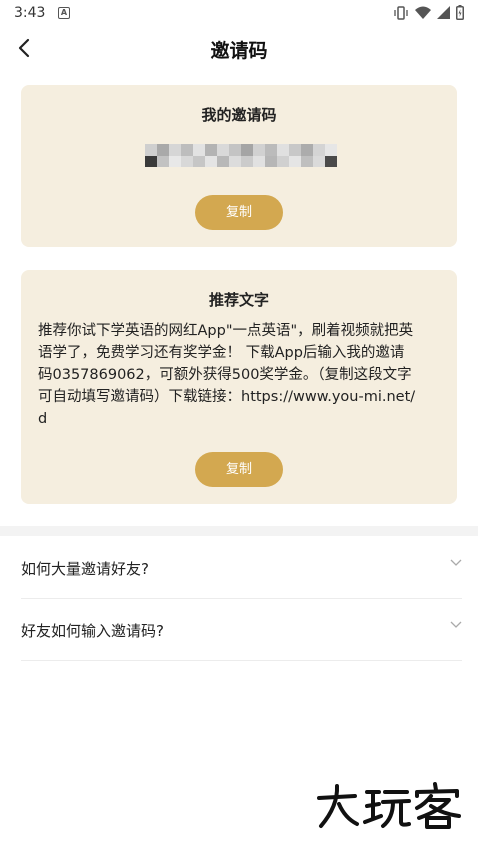  What do you see at coordinates (401, 12) in the screenshot?
I see `vibrate-icon` at bounding box center [401, 12].